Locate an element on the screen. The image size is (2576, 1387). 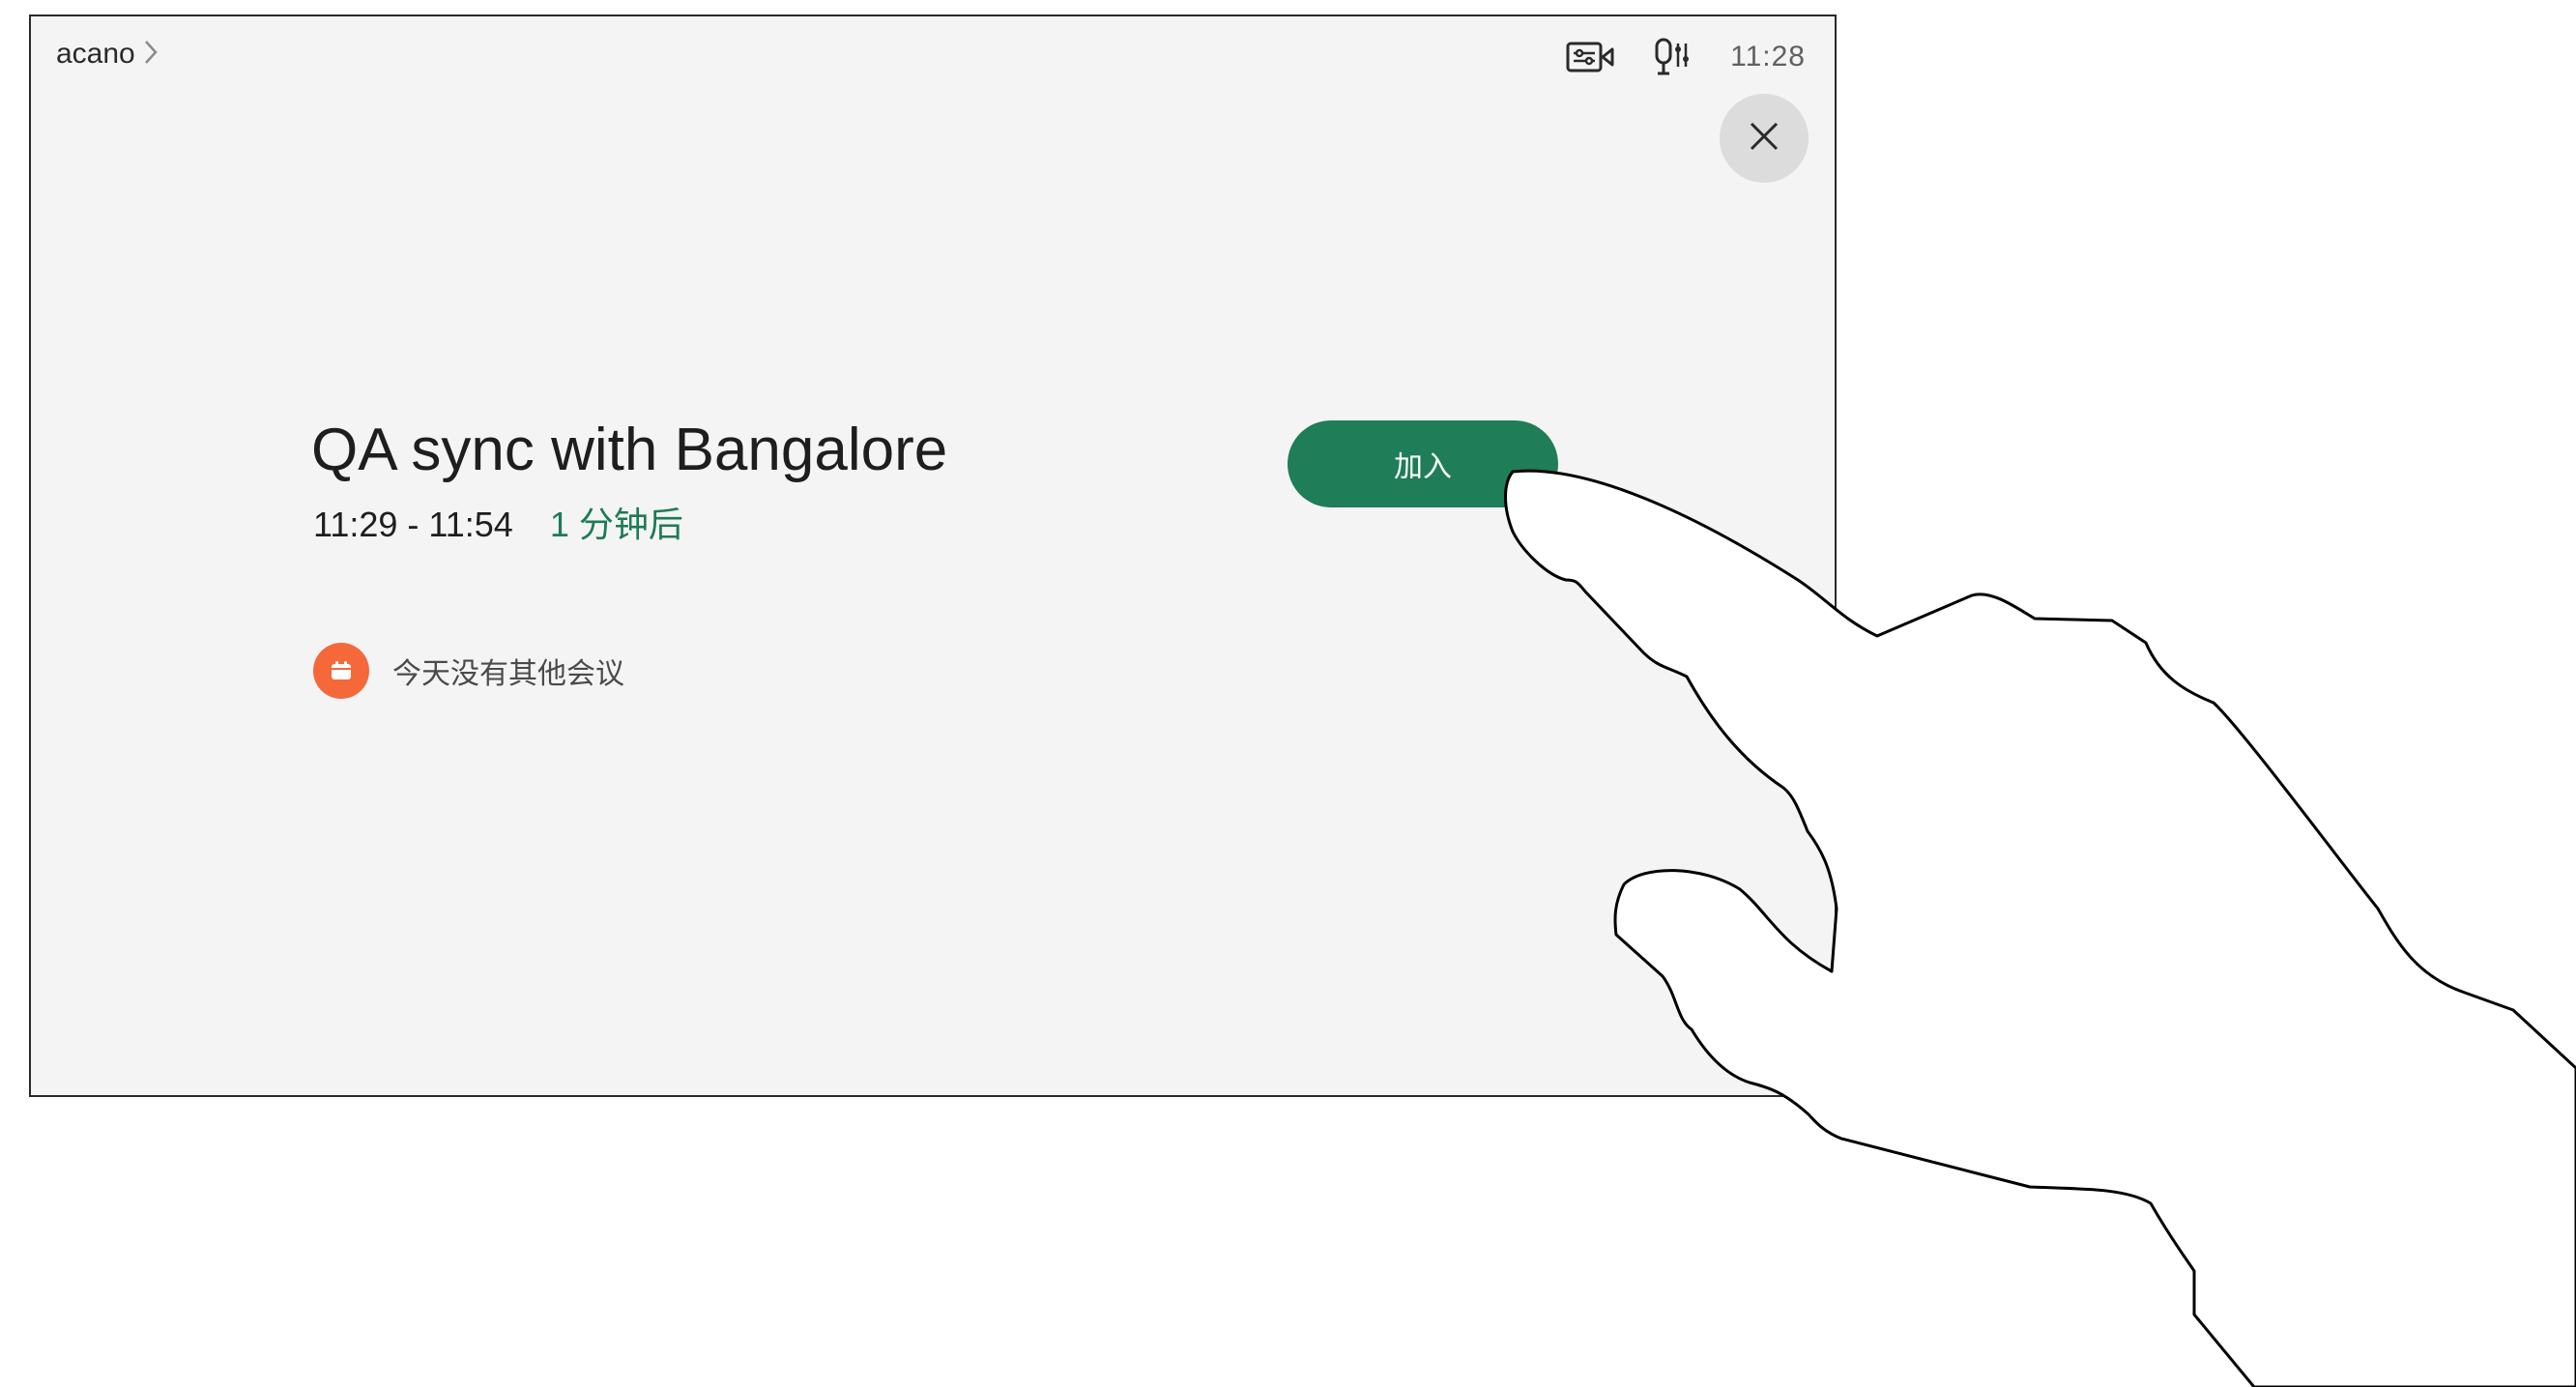
breadcrumb-label: acano is located at coordinates (95, 54).